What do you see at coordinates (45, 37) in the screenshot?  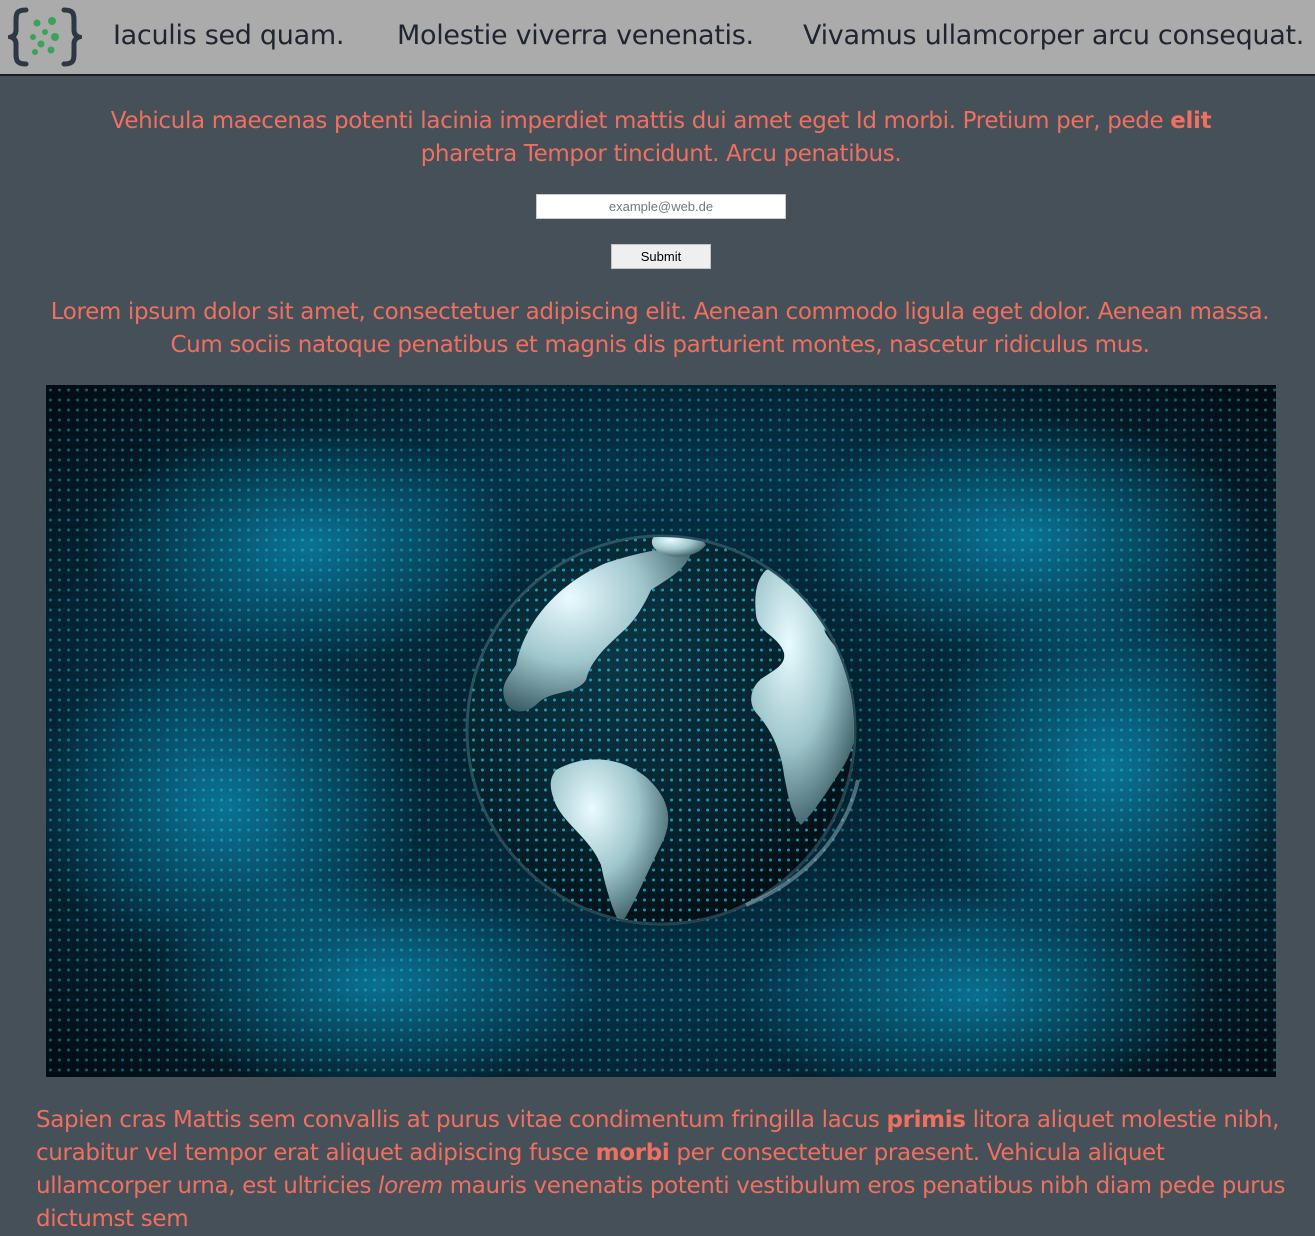 I see `logo-icon` at bounding box center [45, 37].